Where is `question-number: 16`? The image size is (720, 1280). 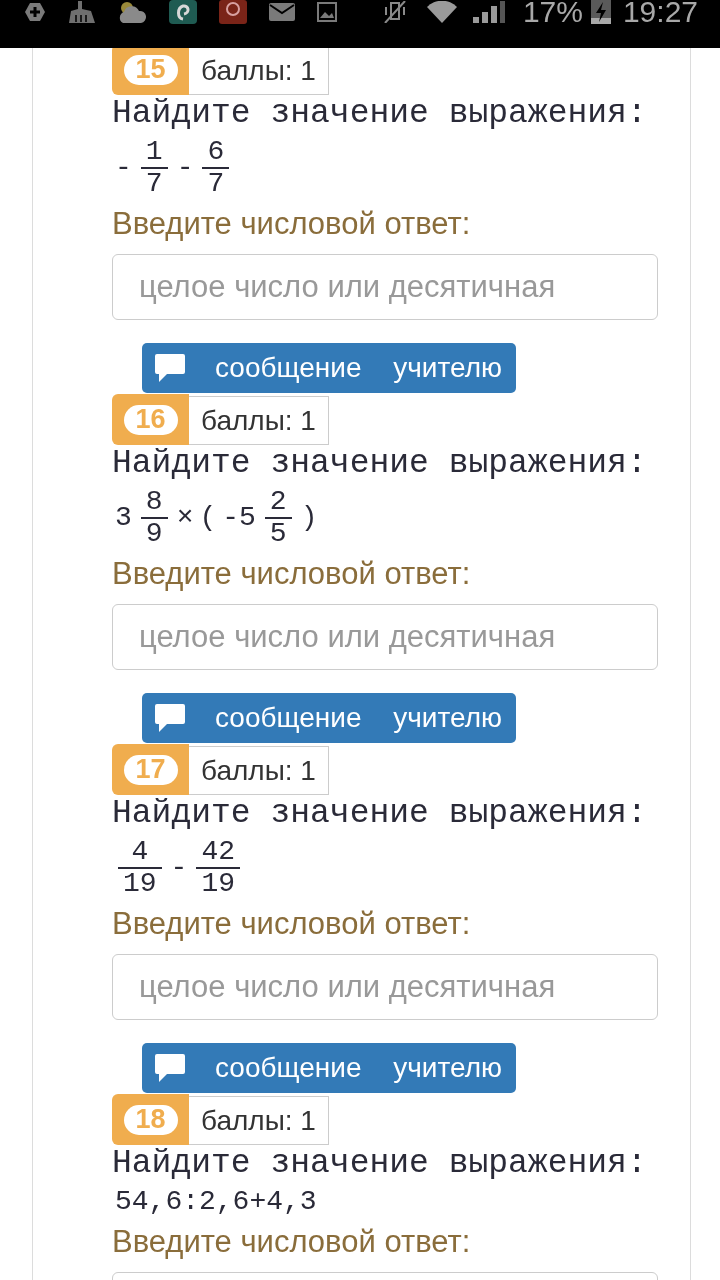 question-number: 16 is located at coordinates (150, 419).